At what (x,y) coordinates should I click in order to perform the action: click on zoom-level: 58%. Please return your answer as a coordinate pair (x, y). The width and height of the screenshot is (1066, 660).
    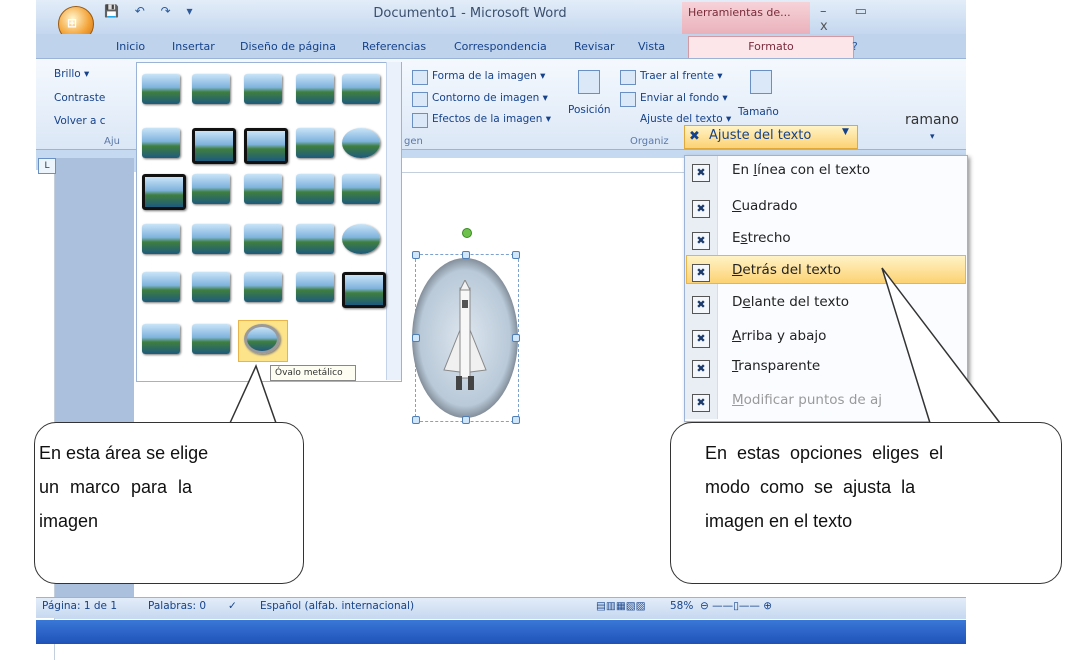
    Looking at the image, I should click on (681, 606).